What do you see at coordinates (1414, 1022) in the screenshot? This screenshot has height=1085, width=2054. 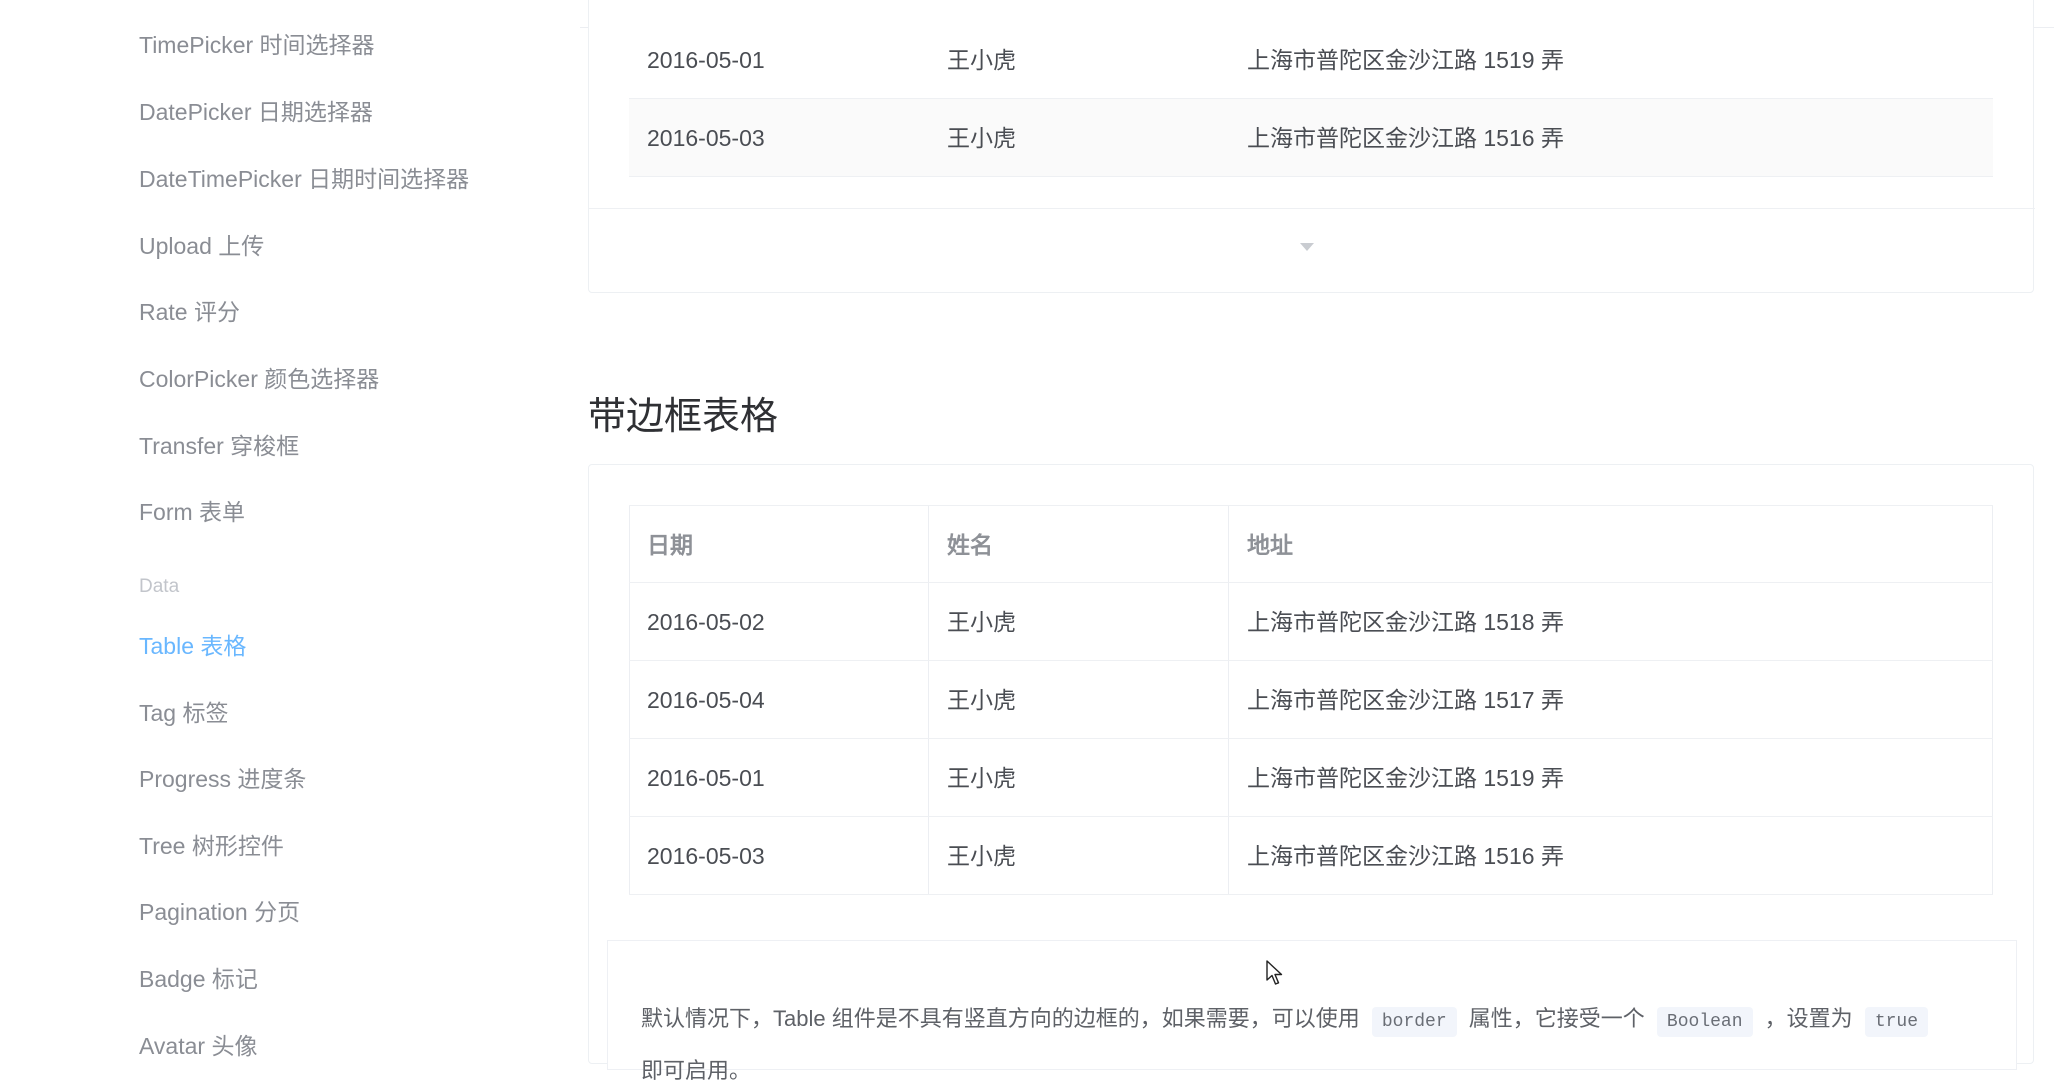 I see `code-border: border` at bounding box center [1414, 1022].